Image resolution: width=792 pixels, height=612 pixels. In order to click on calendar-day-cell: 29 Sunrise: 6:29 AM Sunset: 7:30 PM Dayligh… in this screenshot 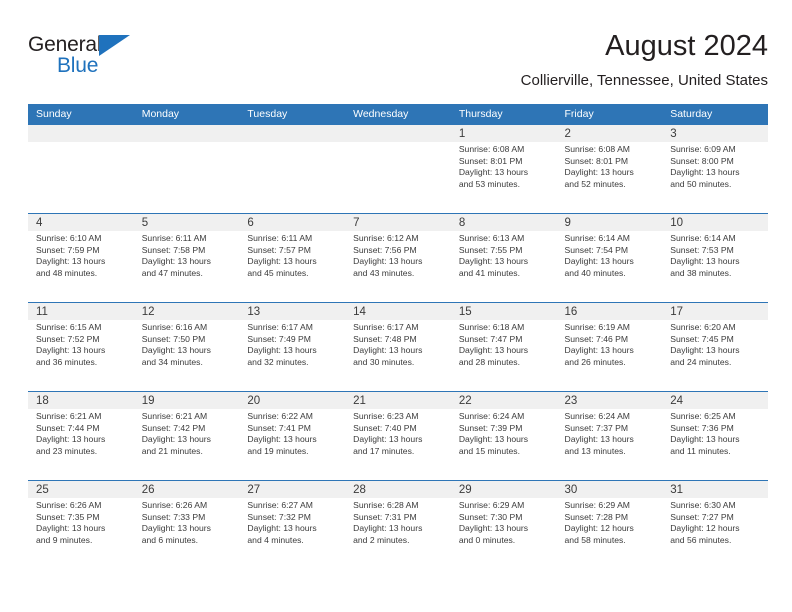, I will do `click(503, 525)`.